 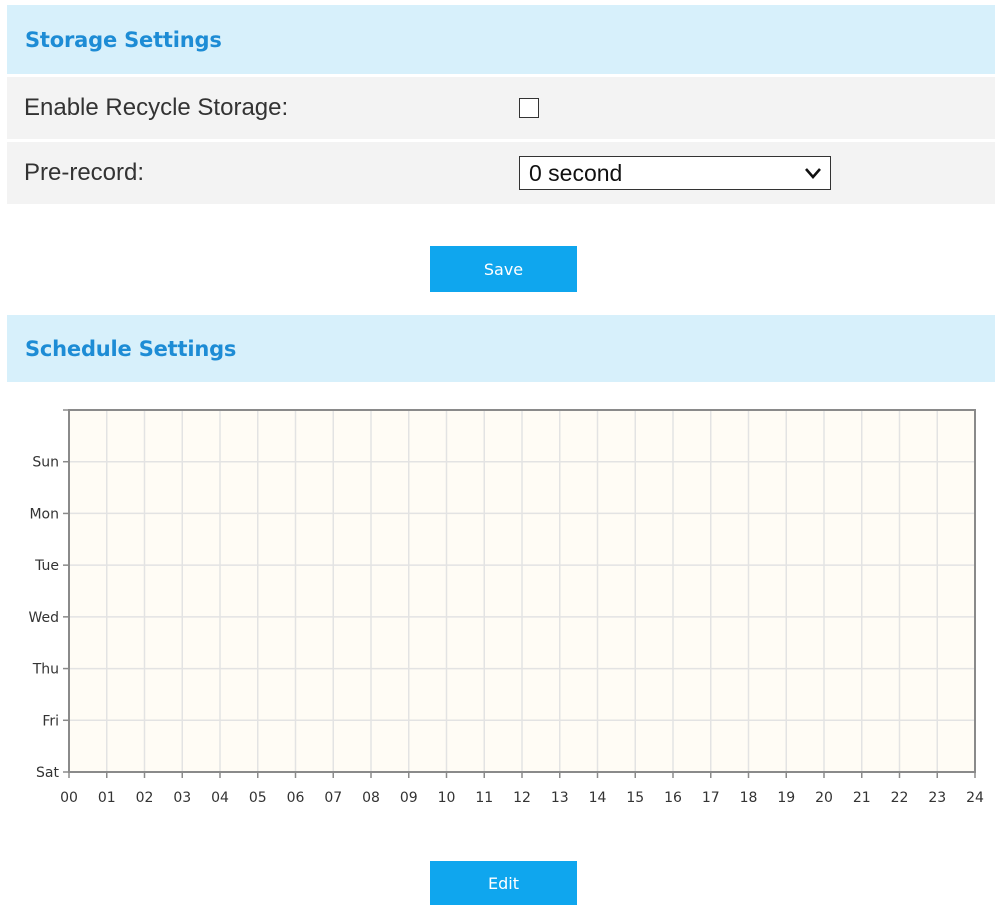 What do you see at coordinates (503, 883) in the screenshot?
I see `edit-button: Edit` at bounding box center [503, 883].